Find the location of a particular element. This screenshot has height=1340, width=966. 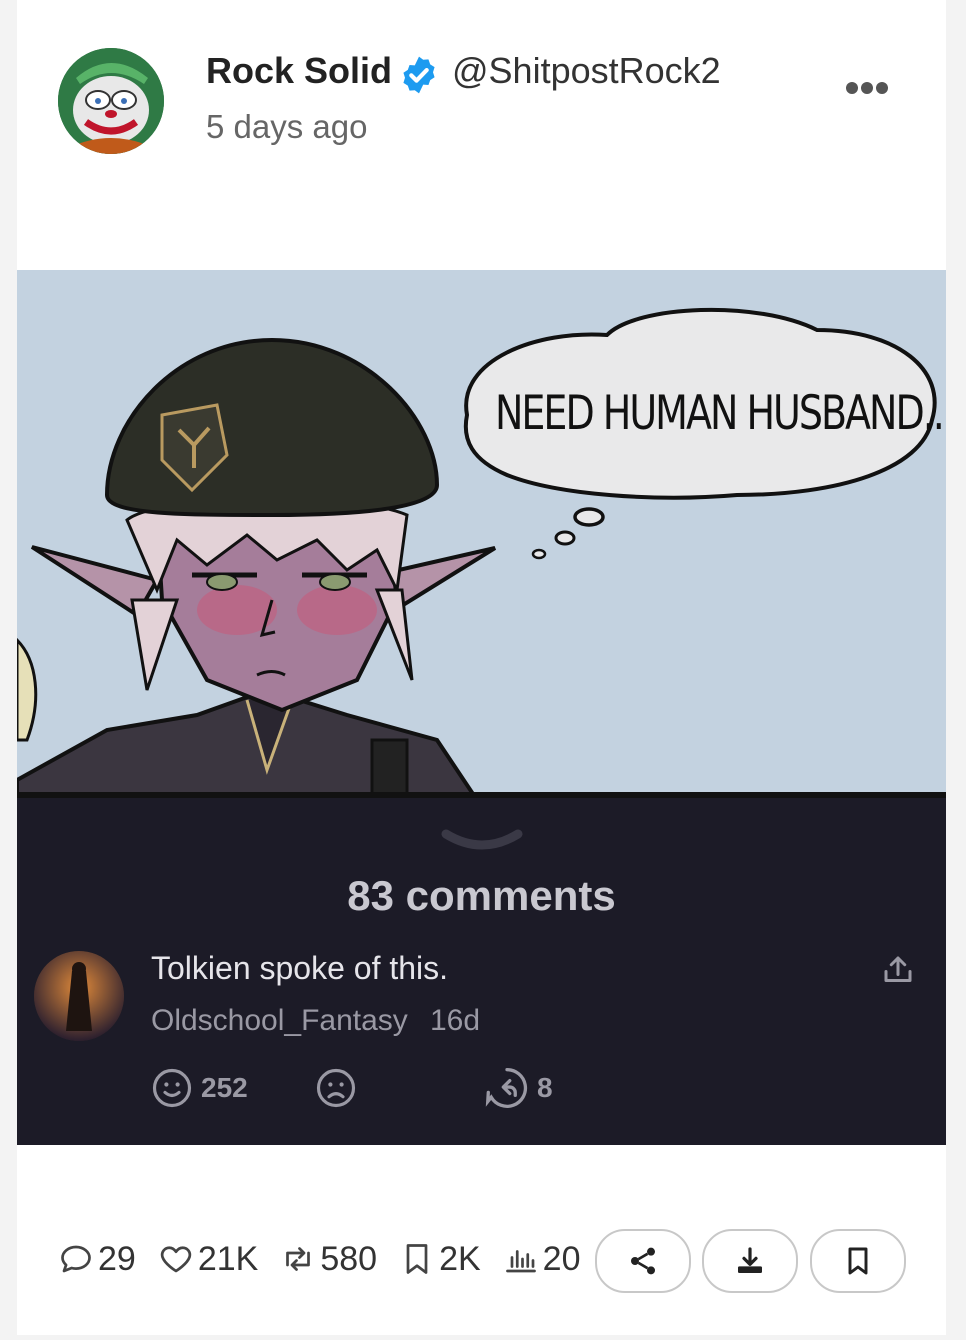

bookmark-icon is located at coordinates (858, 1261).